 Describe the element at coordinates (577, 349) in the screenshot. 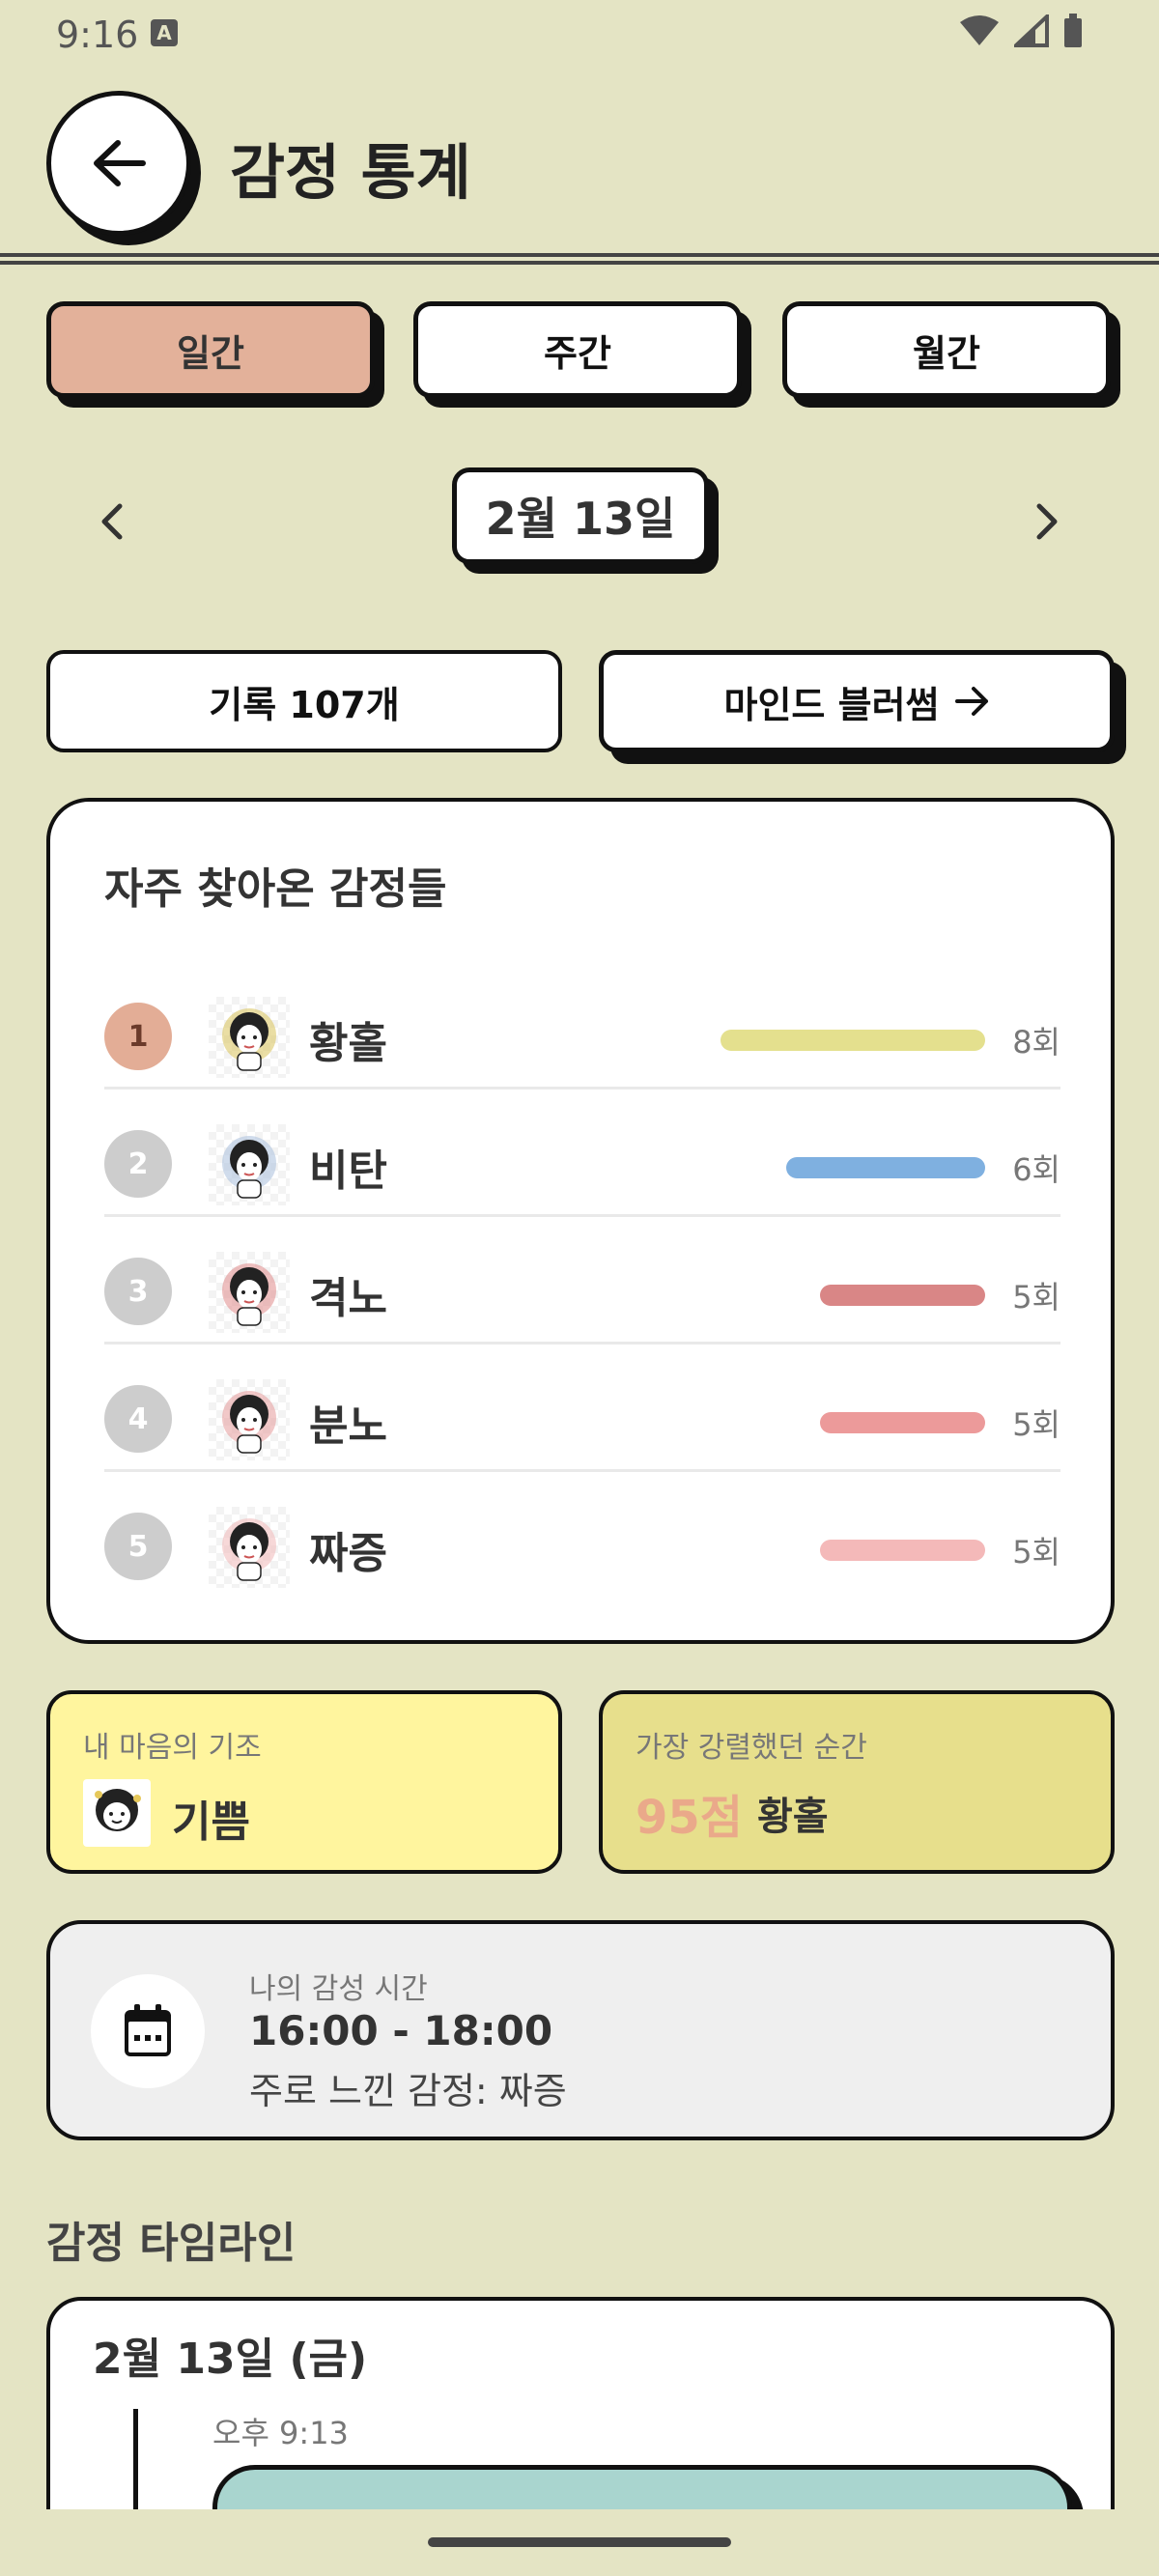

I see `tab-weekly: 주간` at that location.